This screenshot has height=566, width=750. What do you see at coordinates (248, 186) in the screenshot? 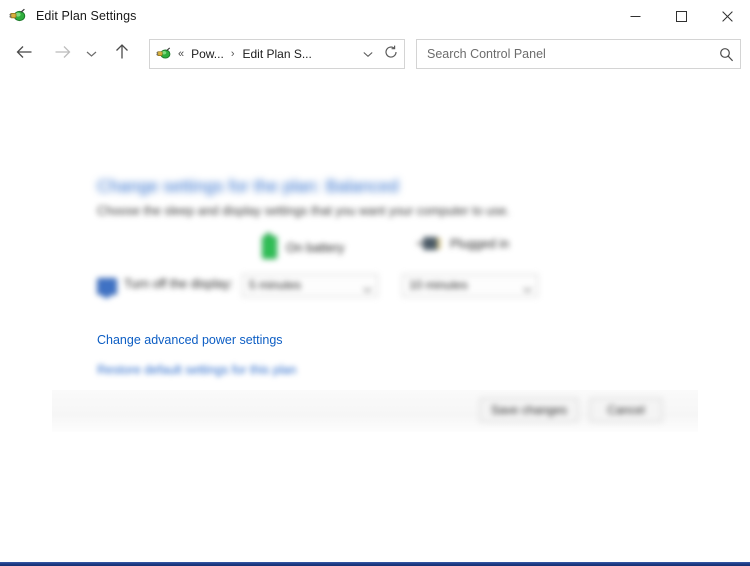
I see `page-title: Change settings for the plan: Balanced` at bounding box center [248, 186].